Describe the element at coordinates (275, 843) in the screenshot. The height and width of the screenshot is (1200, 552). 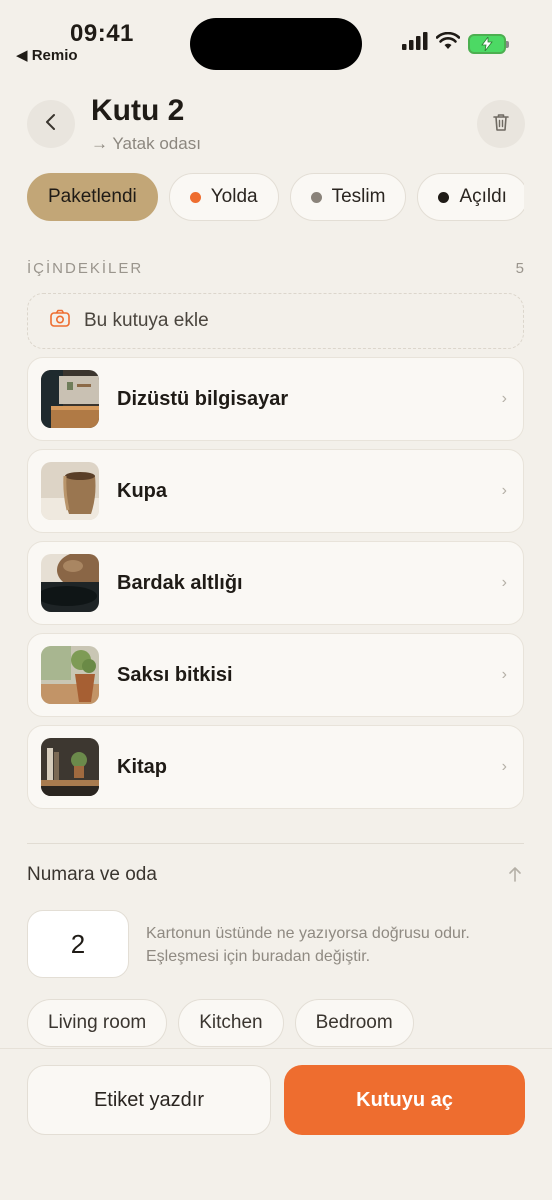
I see `divider` at that location.